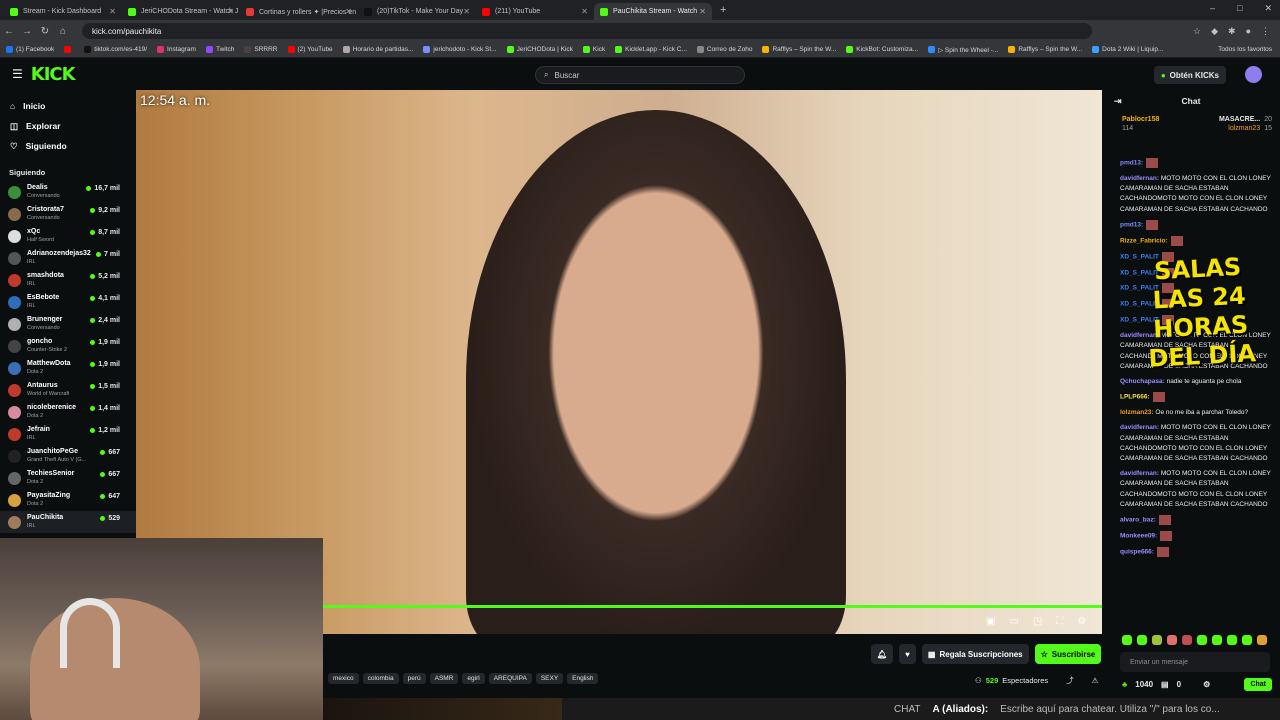 The height and width of the screenshot is (720, 1280). Describe the element at coordinates (1197, 31) in the screenshot. I see `star-icon: ☆` at that location.